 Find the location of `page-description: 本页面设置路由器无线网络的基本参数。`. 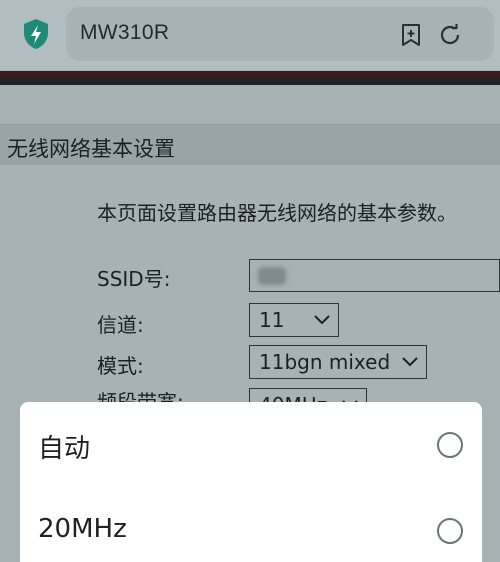

page-description: 本页面设置路由器无线网络的基本参数。 is located at coordinates (277, 213).